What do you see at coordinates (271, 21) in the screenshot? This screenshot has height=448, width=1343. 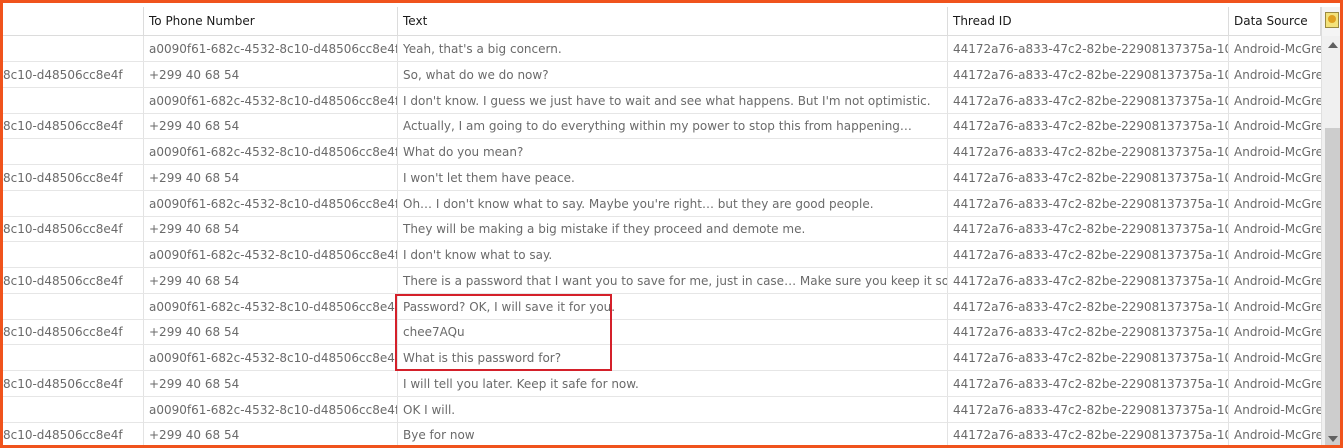 I see `column-header-to-phone-number: To Phone Number` at bounding box center [271, 21].